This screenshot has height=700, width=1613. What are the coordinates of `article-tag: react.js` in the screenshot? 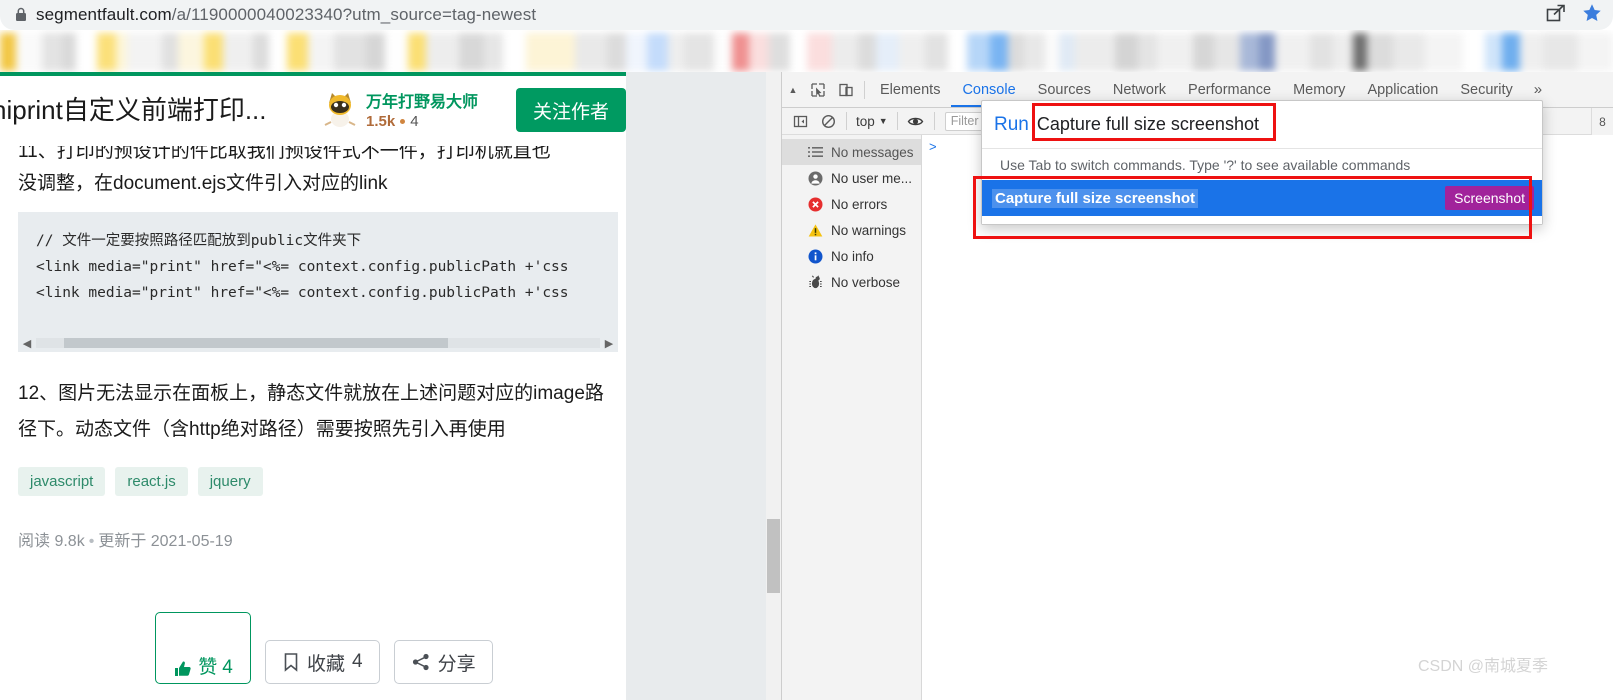 It's located at (151, 481).